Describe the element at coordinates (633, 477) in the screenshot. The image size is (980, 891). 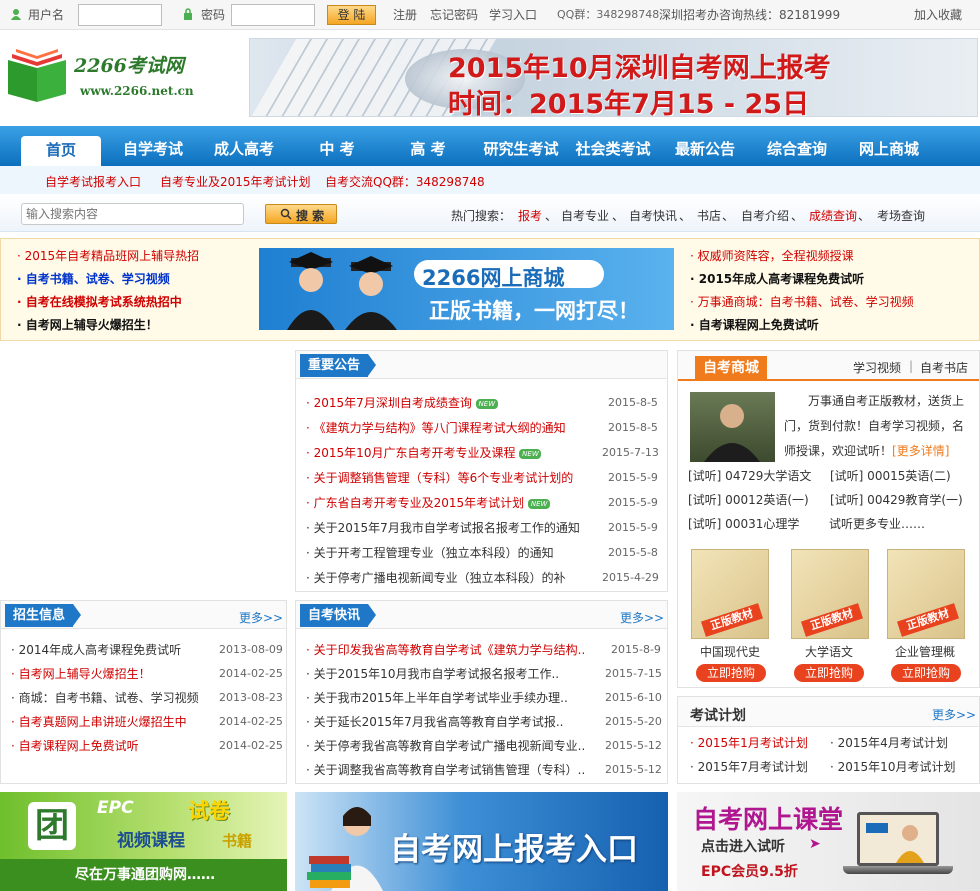
I see `notice-date: 2015-5-9` at that location.